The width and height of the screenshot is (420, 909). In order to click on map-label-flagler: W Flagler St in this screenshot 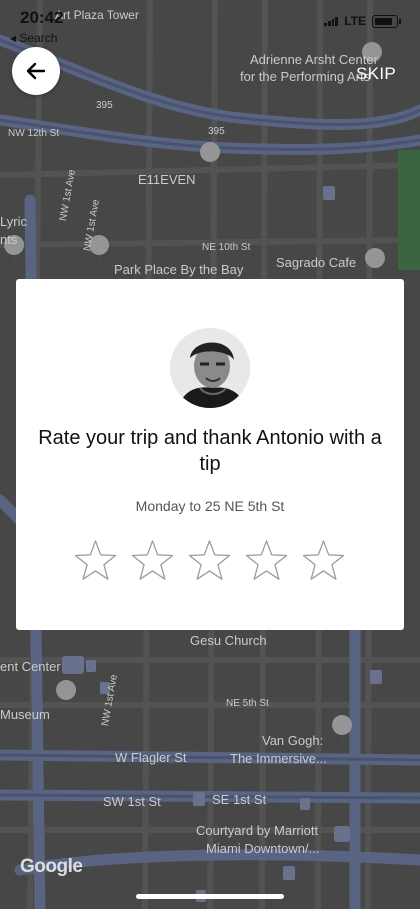, I will do `click(151, 757)`.